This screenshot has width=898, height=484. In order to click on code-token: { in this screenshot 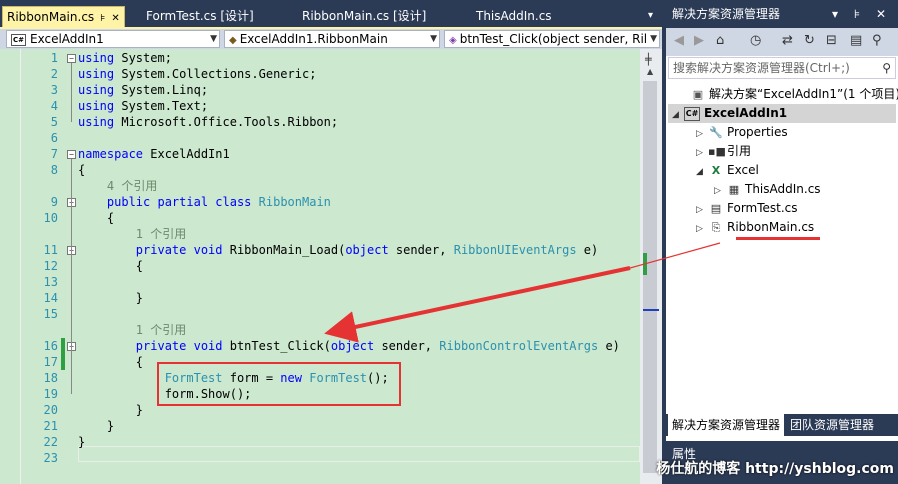, I will do `click(96, 218)`.